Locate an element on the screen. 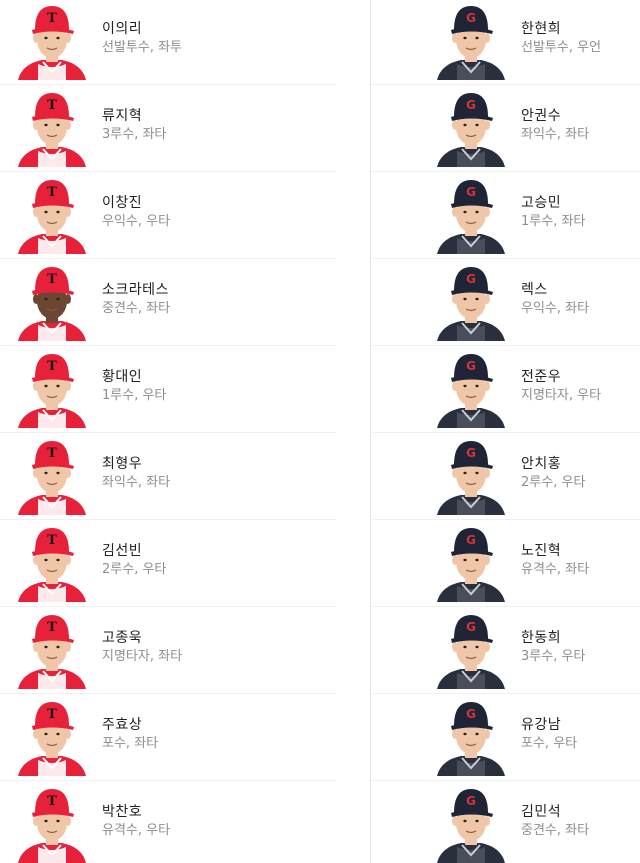  away-player-row: G 노진혁 유격수, 좌타 is located at coordinates (506, 563).